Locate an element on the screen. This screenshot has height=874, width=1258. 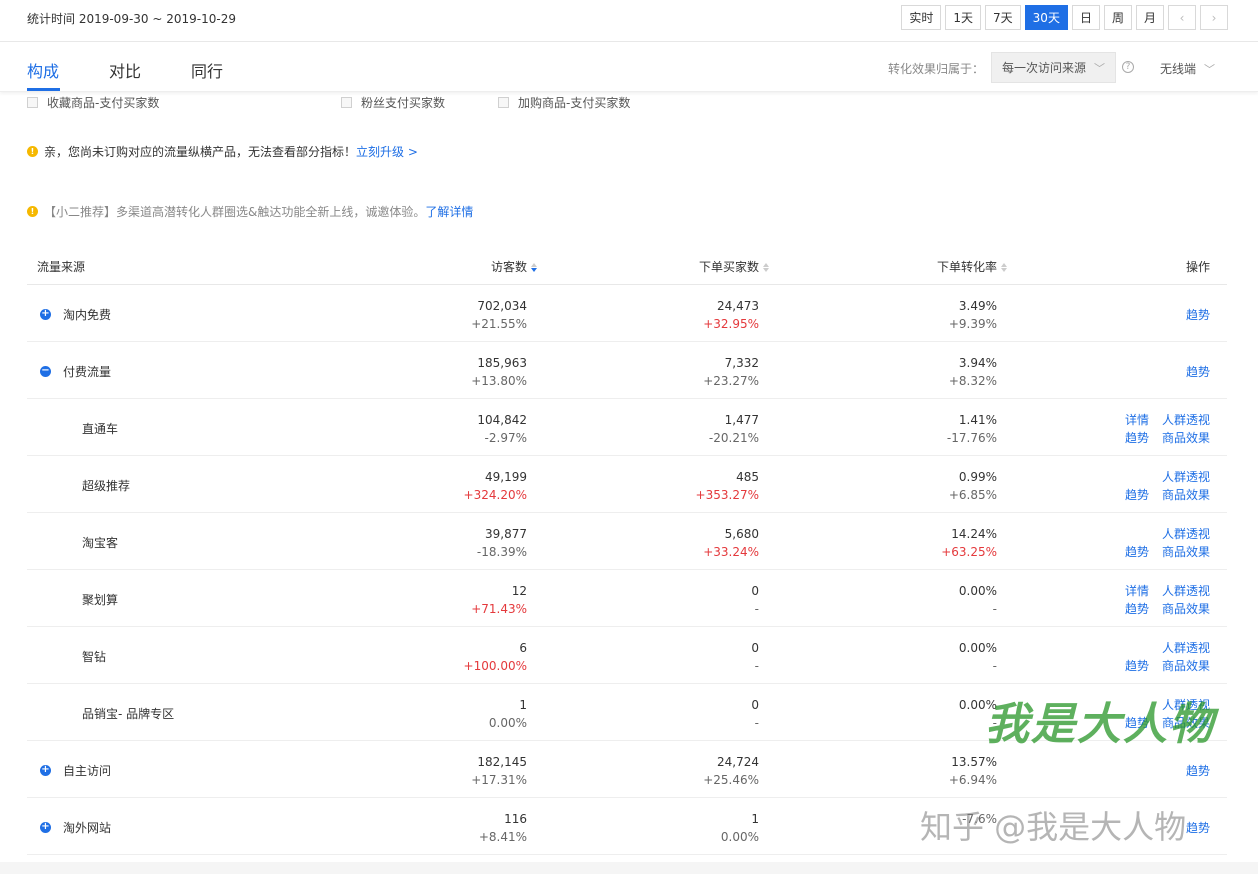
rate-value: 0.00% is located at coordinates (977, 648).